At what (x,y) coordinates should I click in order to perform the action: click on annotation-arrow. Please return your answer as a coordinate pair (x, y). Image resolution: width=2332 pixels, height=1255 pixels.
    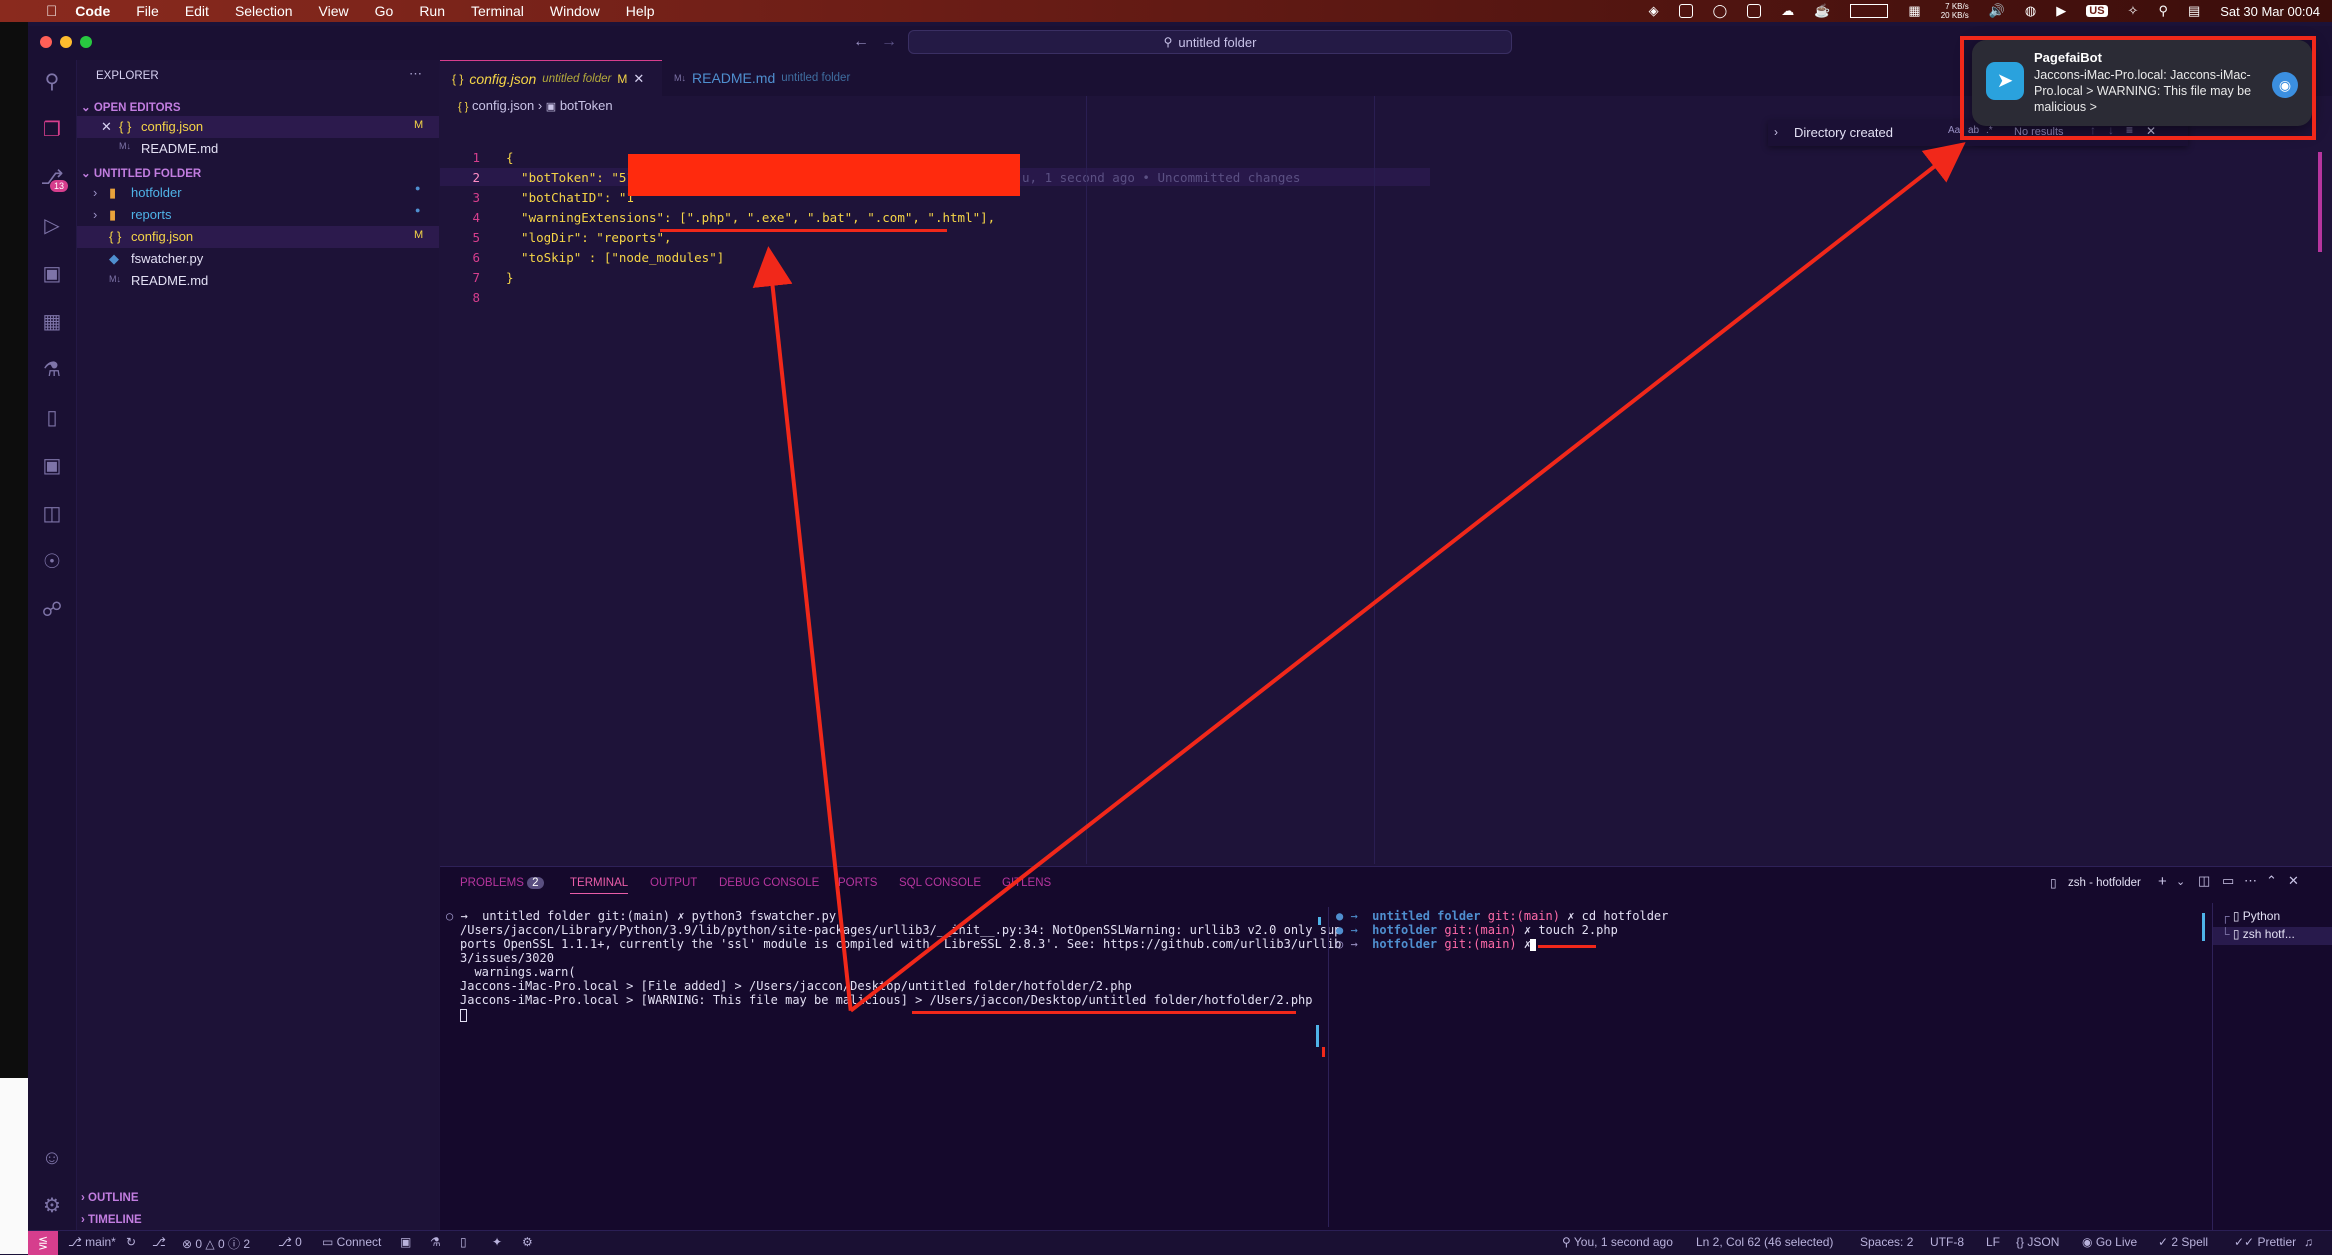
    Looking at the image, I should click on (802, 628).